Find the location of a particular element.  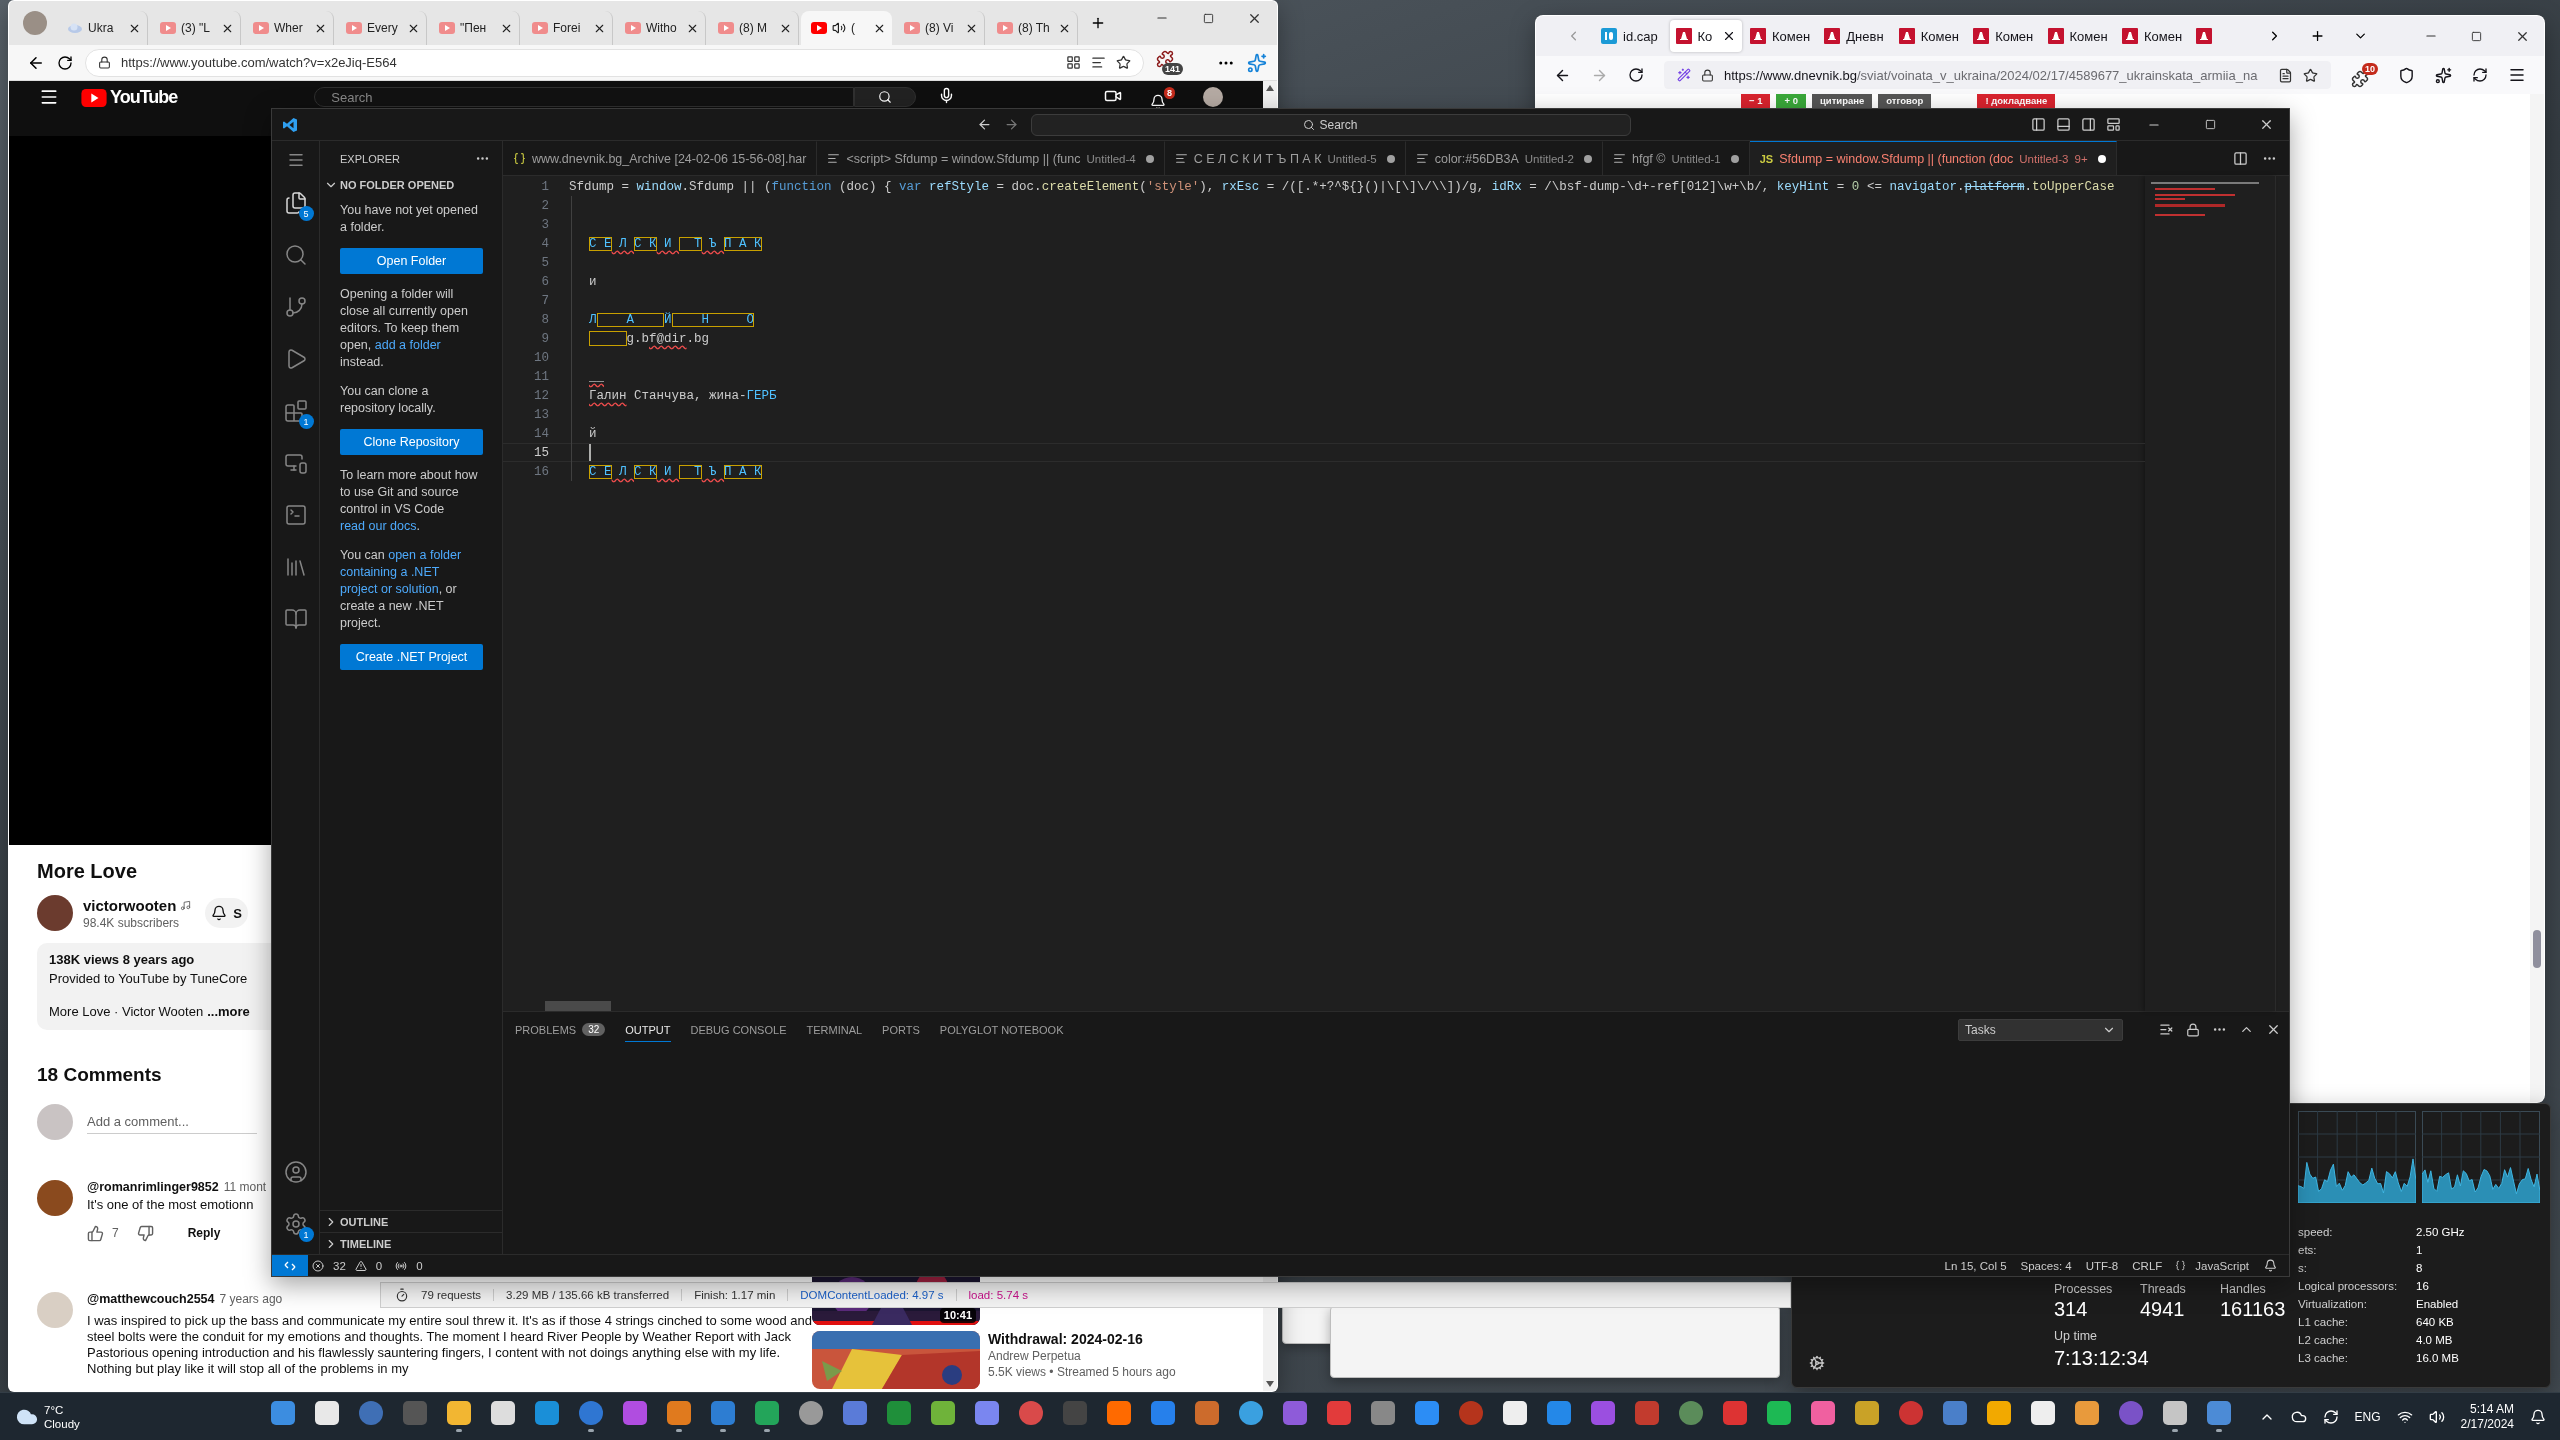

horizontal-scroll-thumb is located at coordinates (578, 1006).